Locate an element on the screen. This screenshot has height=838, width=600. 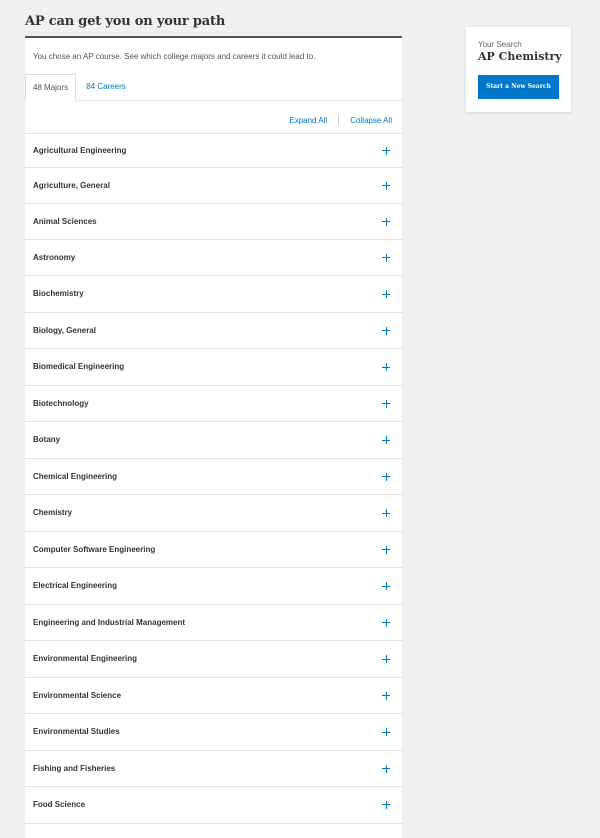
tab-majors: 48 Majors is located at coordinates (50, 87).